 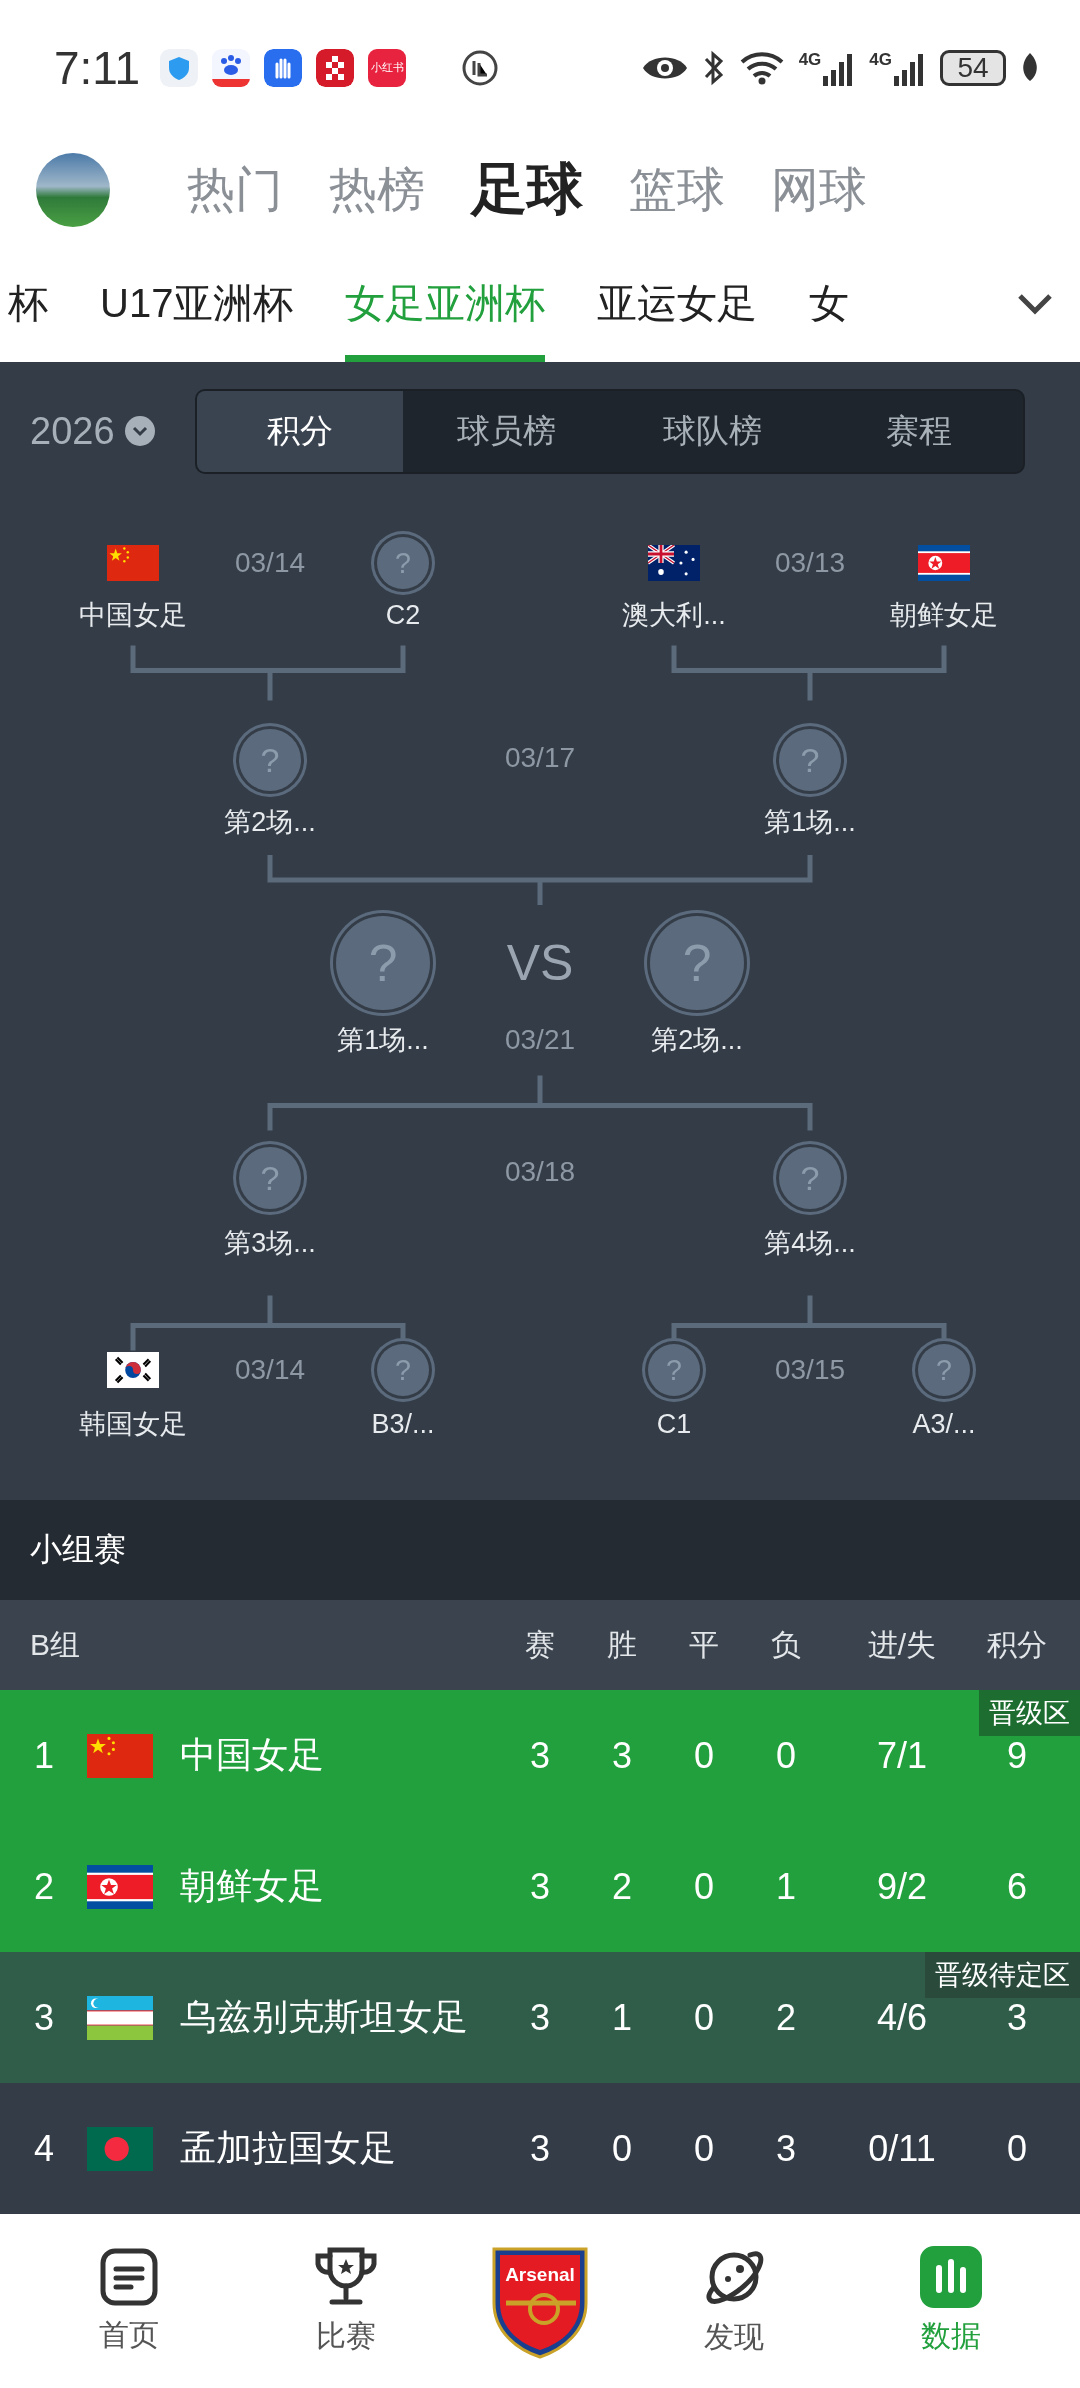 I want to click on standings-row: 4 孟加拉国女足 3 0 0 3 0/11 0, so click(x=540, y=2148).